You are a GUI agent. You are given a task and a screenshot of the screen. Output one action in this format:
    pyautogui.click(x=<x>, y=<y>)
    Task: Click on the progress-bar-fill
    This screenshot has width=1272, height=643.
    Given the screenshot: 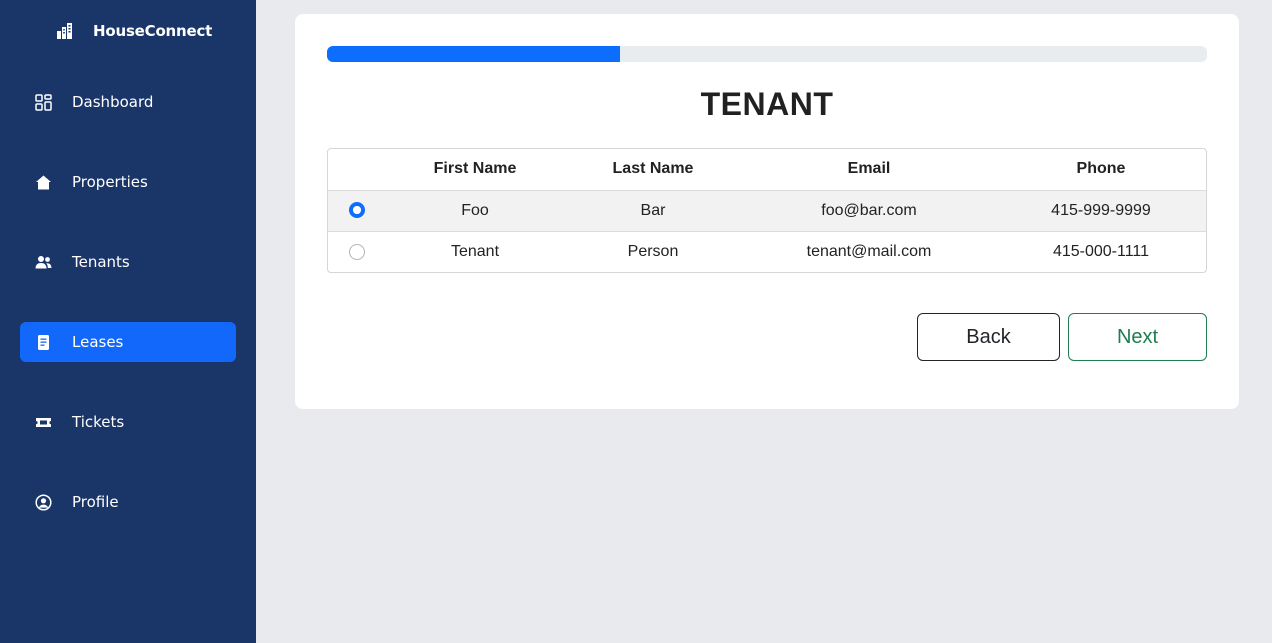 What is the action you would take?
    pyautogui.click(x=474, y=54)
    